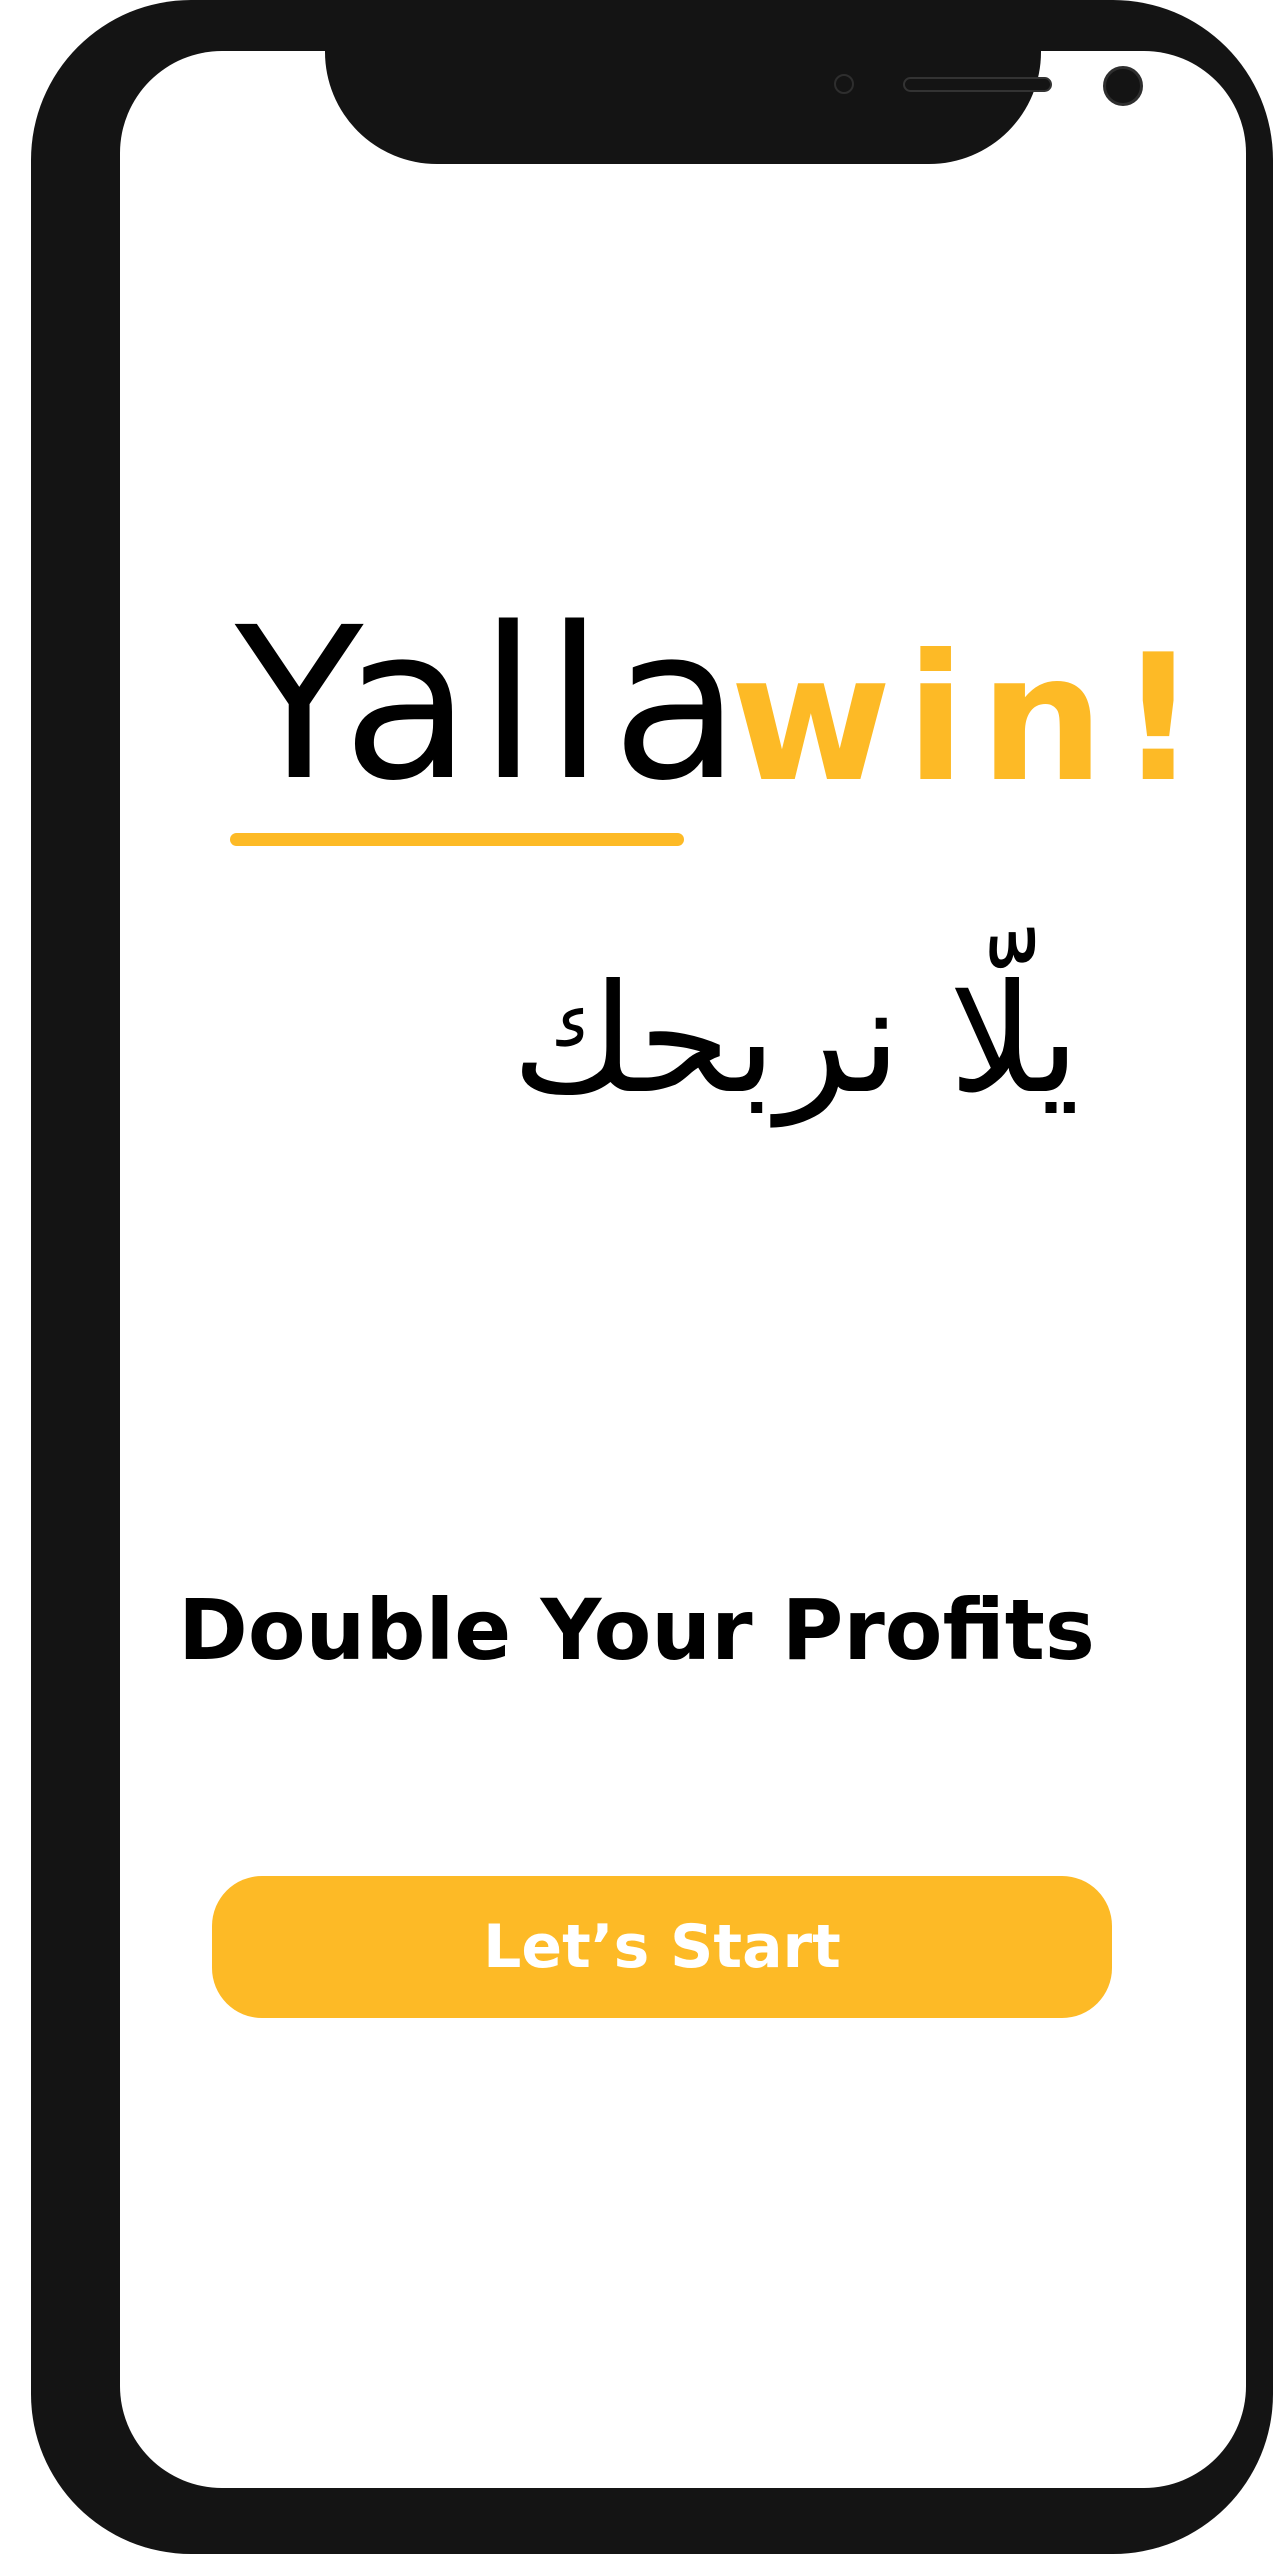 This screenshot has width=1273, height=2554. I want to click on front-camera-icon, so click(1123, 86).